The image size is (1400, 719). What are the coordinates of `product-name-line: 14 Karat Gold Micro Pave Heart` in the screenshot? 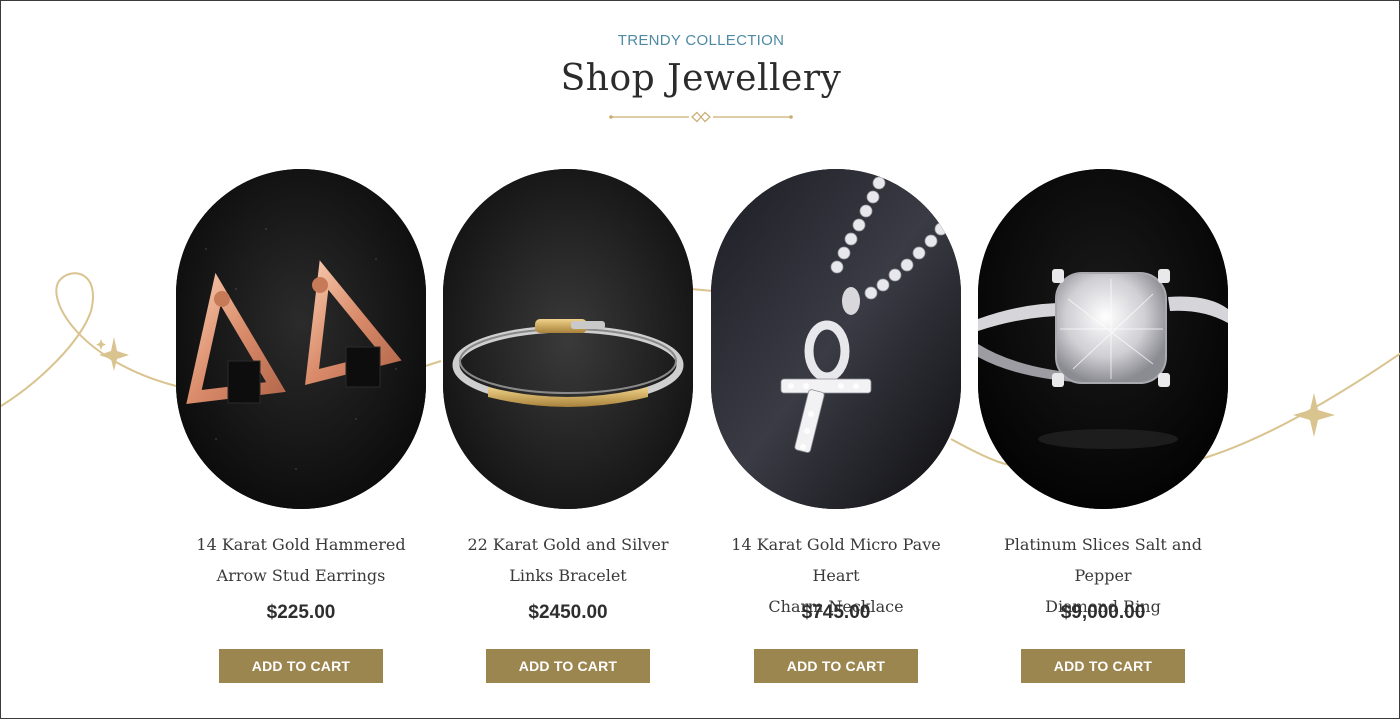 It's located at (836, 560).